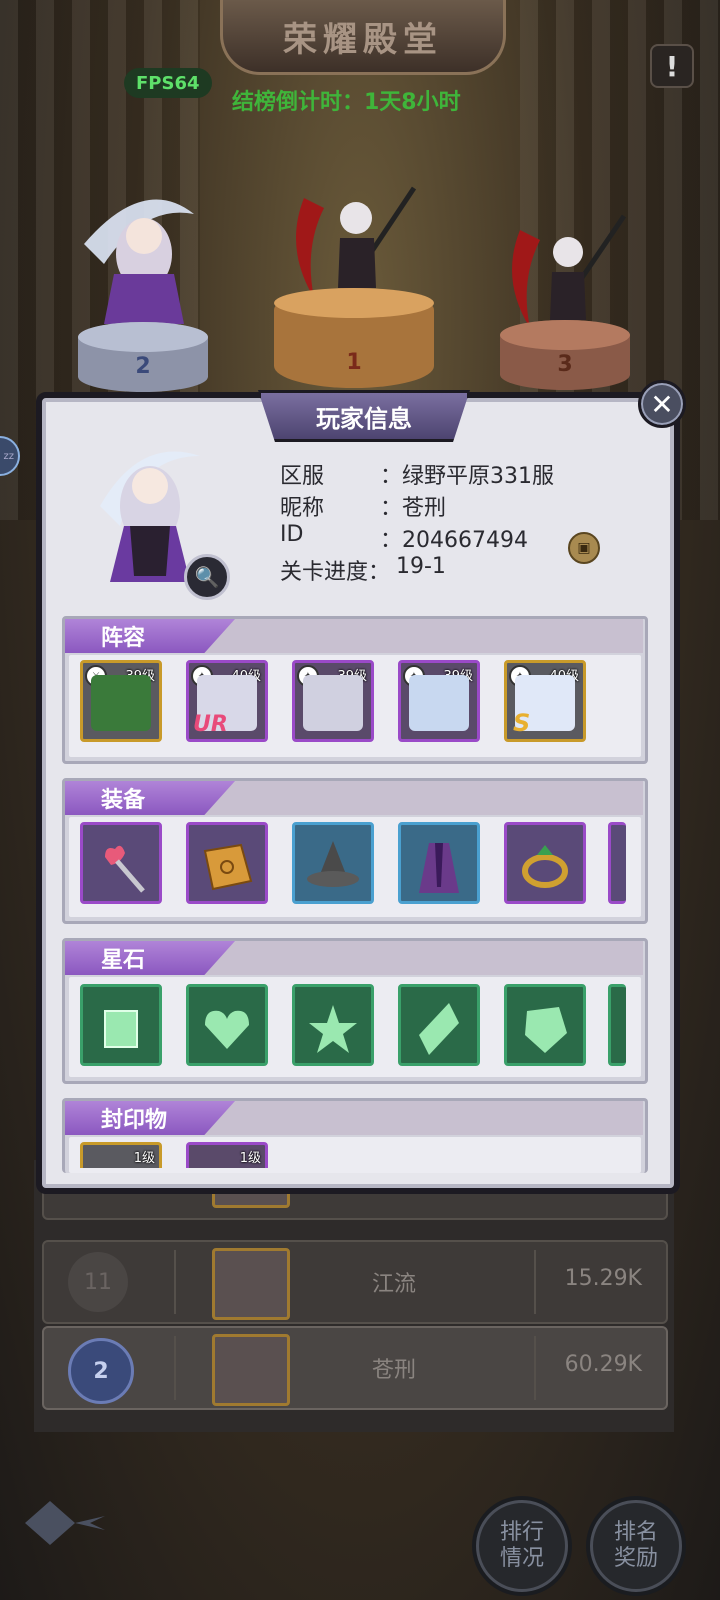 Image resolution: width=720 pixels, height=1600 pixels. Describe the element at coordinates (467, 476) in the screenshot. I see `server-value: ：绿野平原331服` at that location.